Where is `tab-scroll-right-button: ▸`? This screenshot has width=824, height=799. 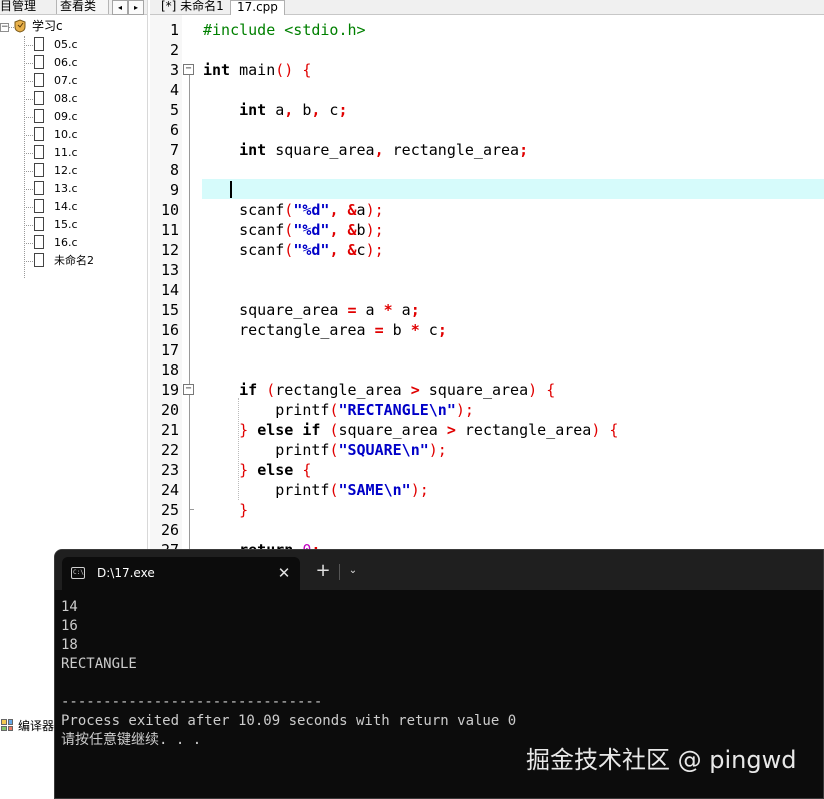
tab-scroll-right-button: ▸ is located at coordinates (136, 7).